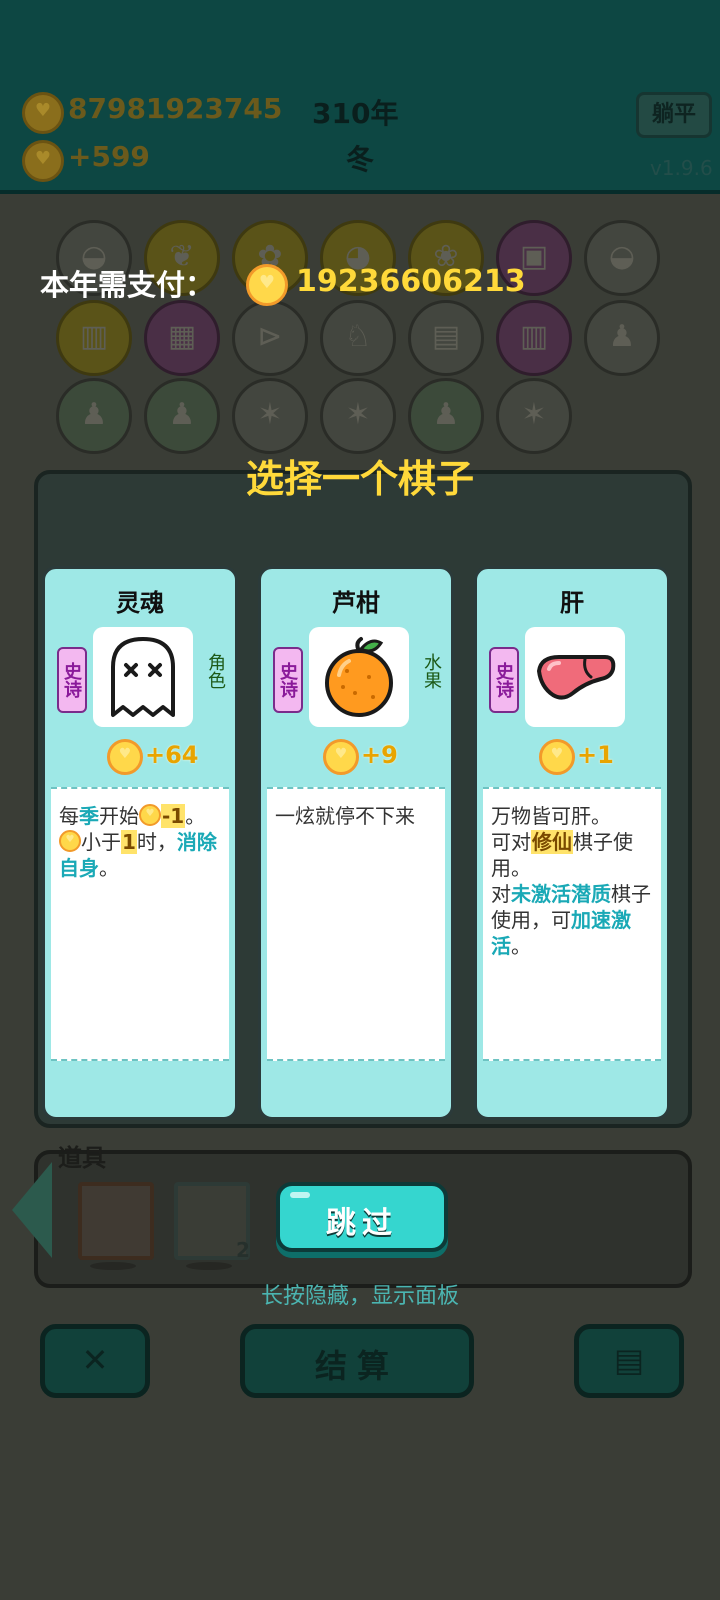  What do you see at coordinates (575, 677) in the screenshot?
I see `liver-icon` at bounding box center [575, 677].